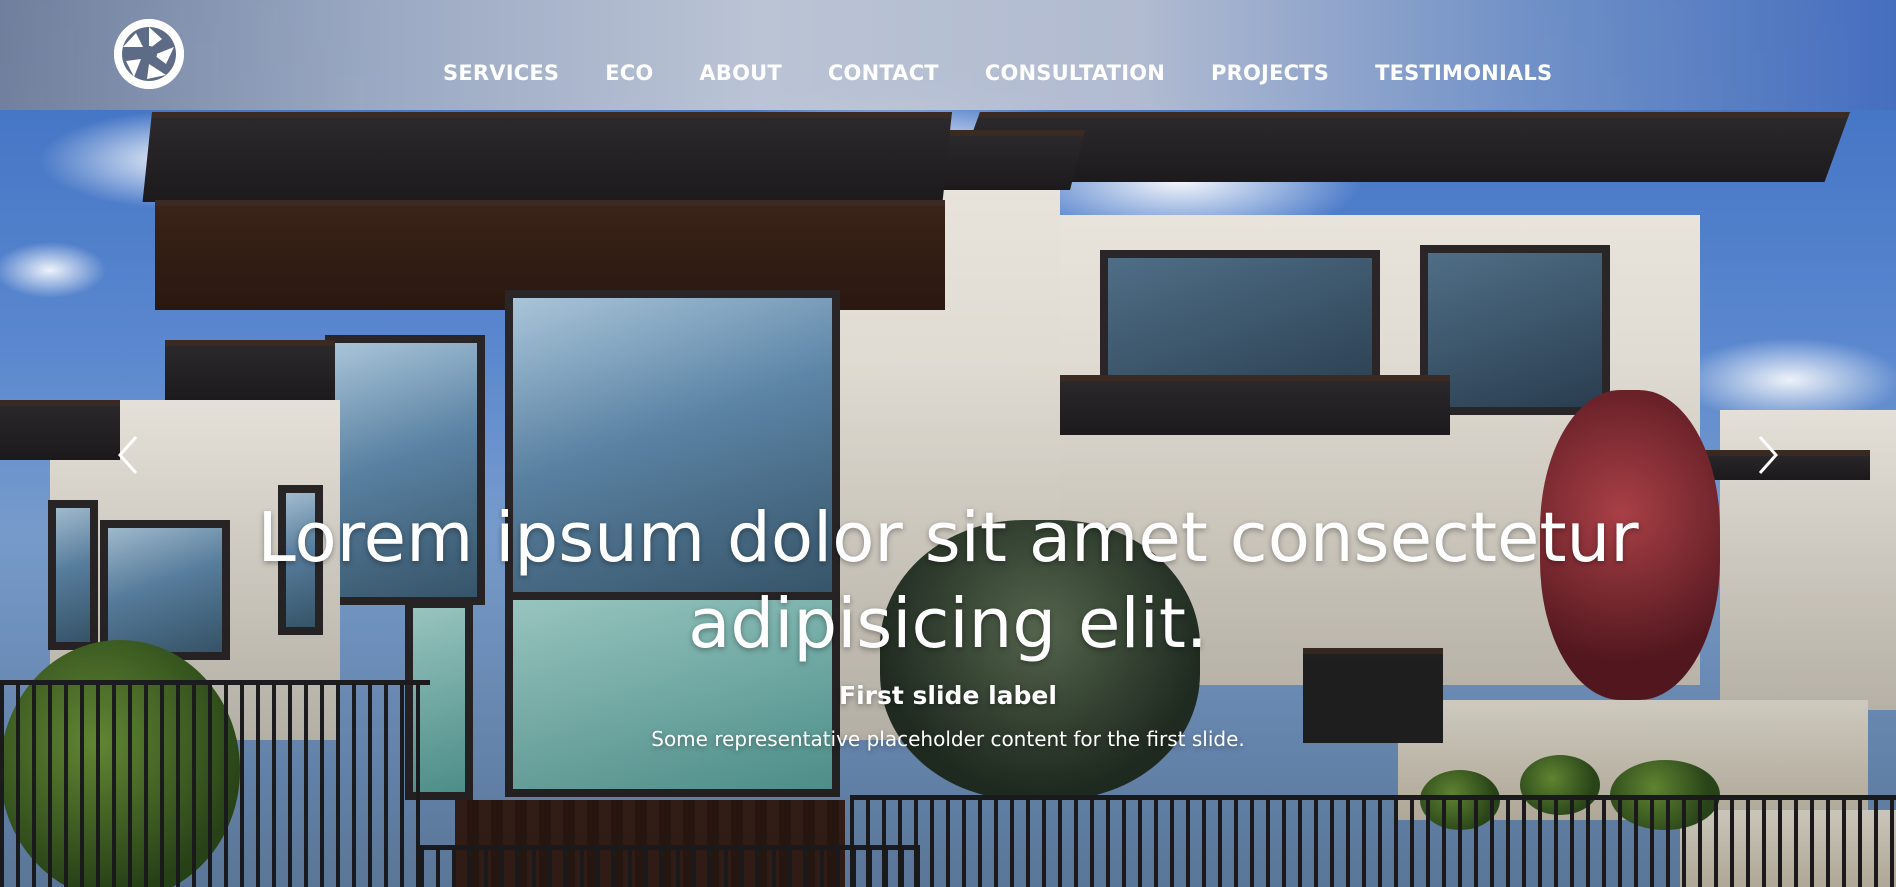 This screenshot has width=1896, height=887. I want to click on carousel-prev-button, so click(128, 455).